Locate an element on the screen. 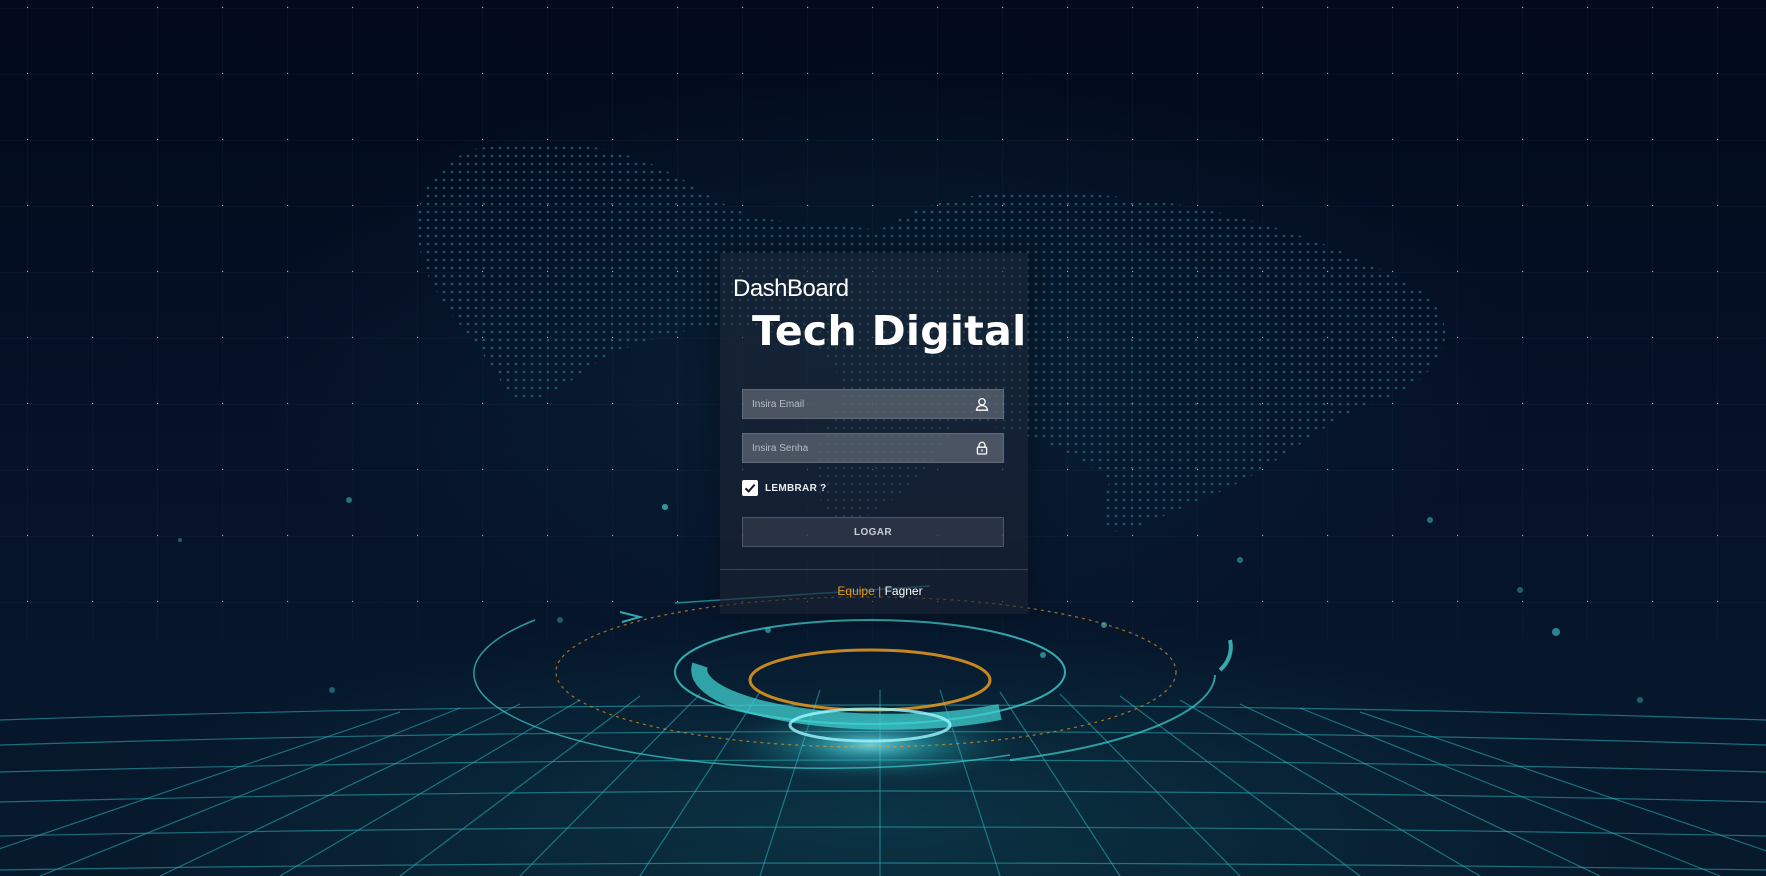 The height and width of the screenshot is (876, 1766). footer-credit: Equipe | Fagner is located at coordinates (874, 591).